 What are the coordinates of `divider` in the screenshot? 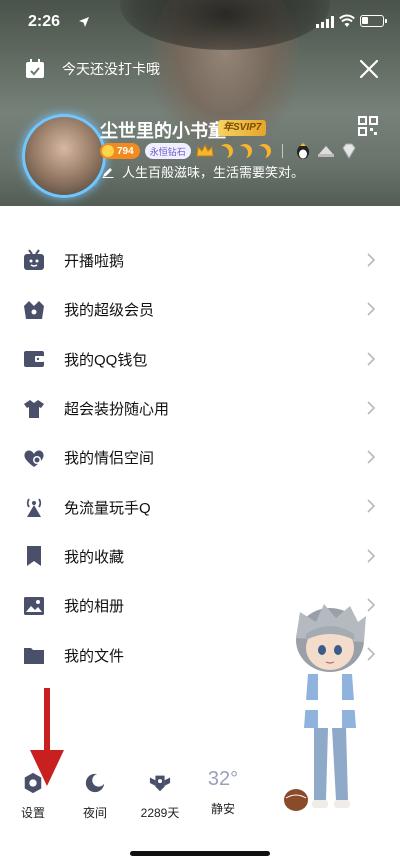 It's located at (282, 151).